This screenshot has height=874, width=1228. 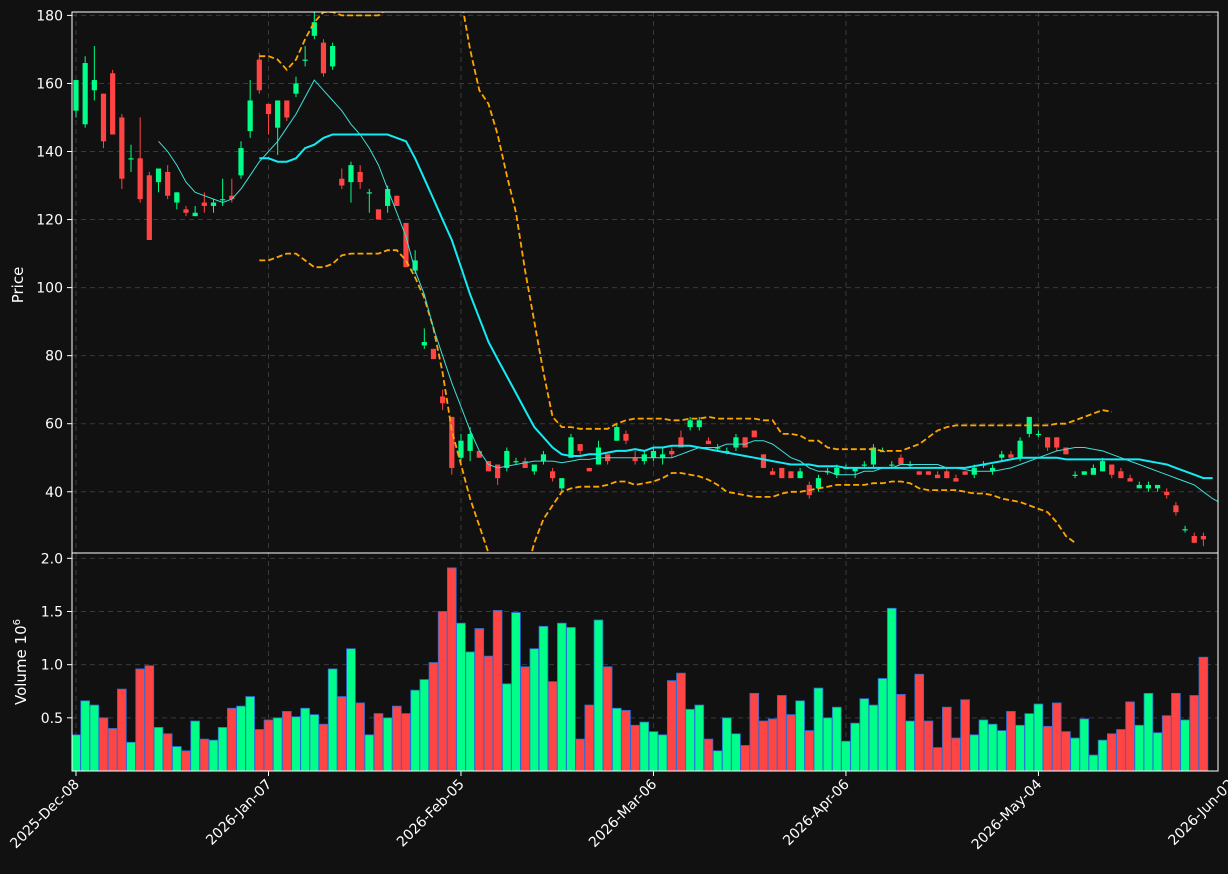 I want to click on price-tick-label: 80, so click(x=54, y=357).